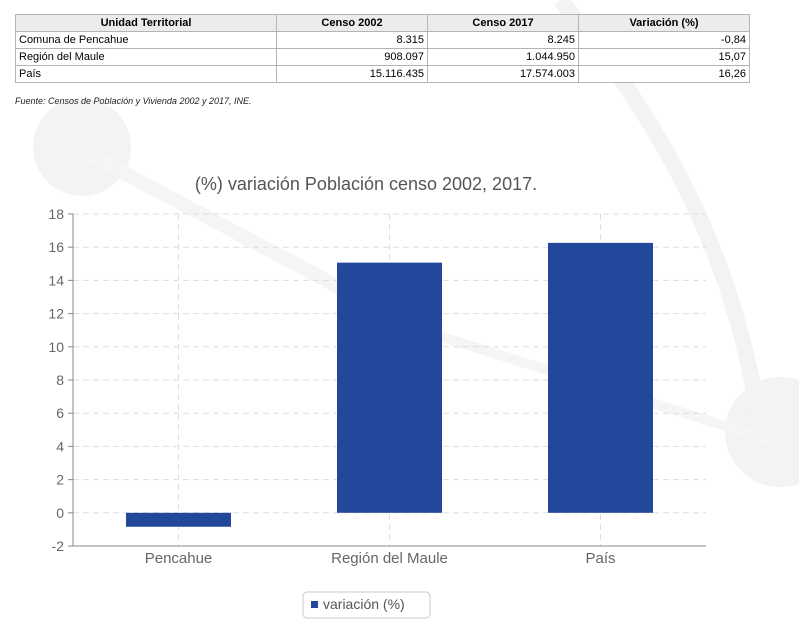 The height and width of the screenshot is (625, 799). Describe the element at coordinates (314, 604) in the screenshot. I see `legend-swatch` at that location.